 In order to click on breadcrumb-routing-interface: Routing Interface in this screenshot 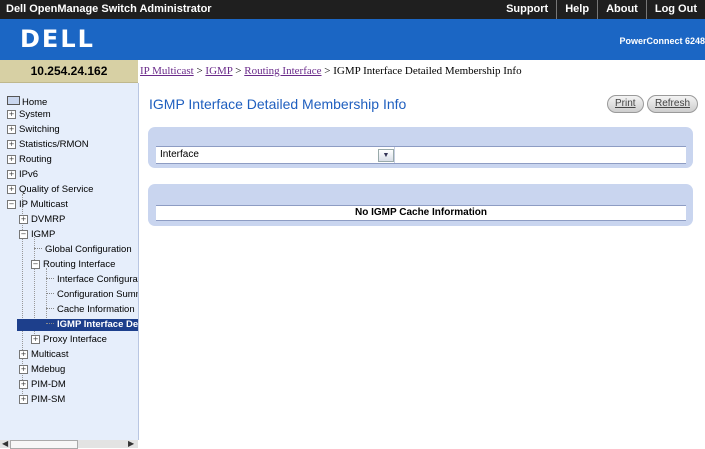, I will do `click(282, 71)`.